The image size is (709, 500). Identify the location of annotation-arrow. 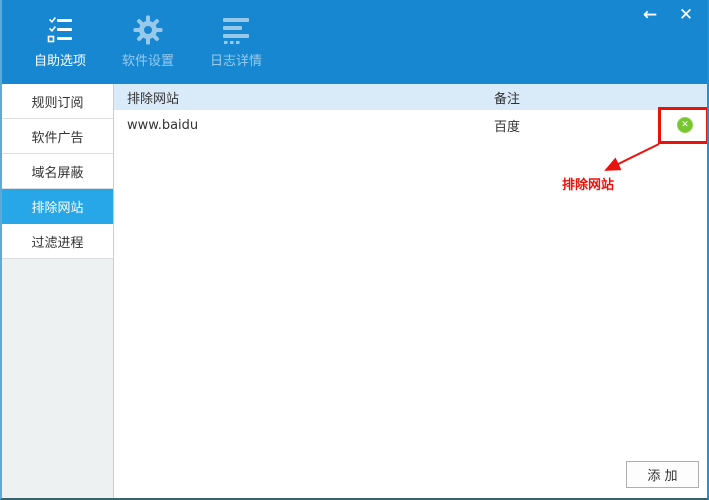
(632, 157).